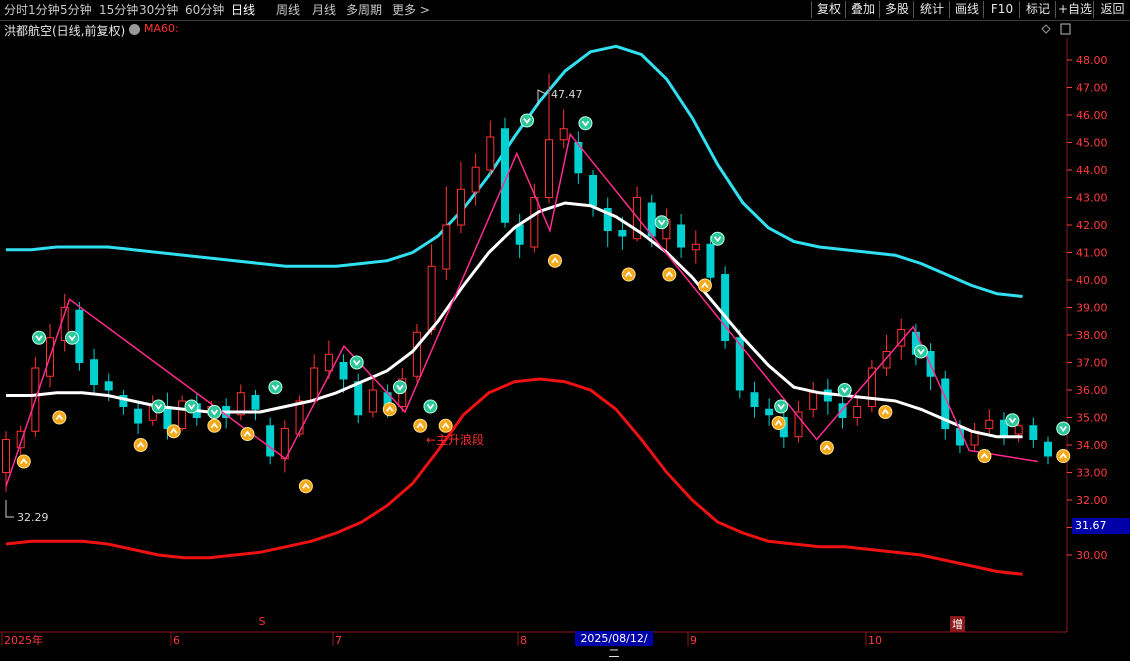  I want to click on period-tab: 月线, so click(324, 10).